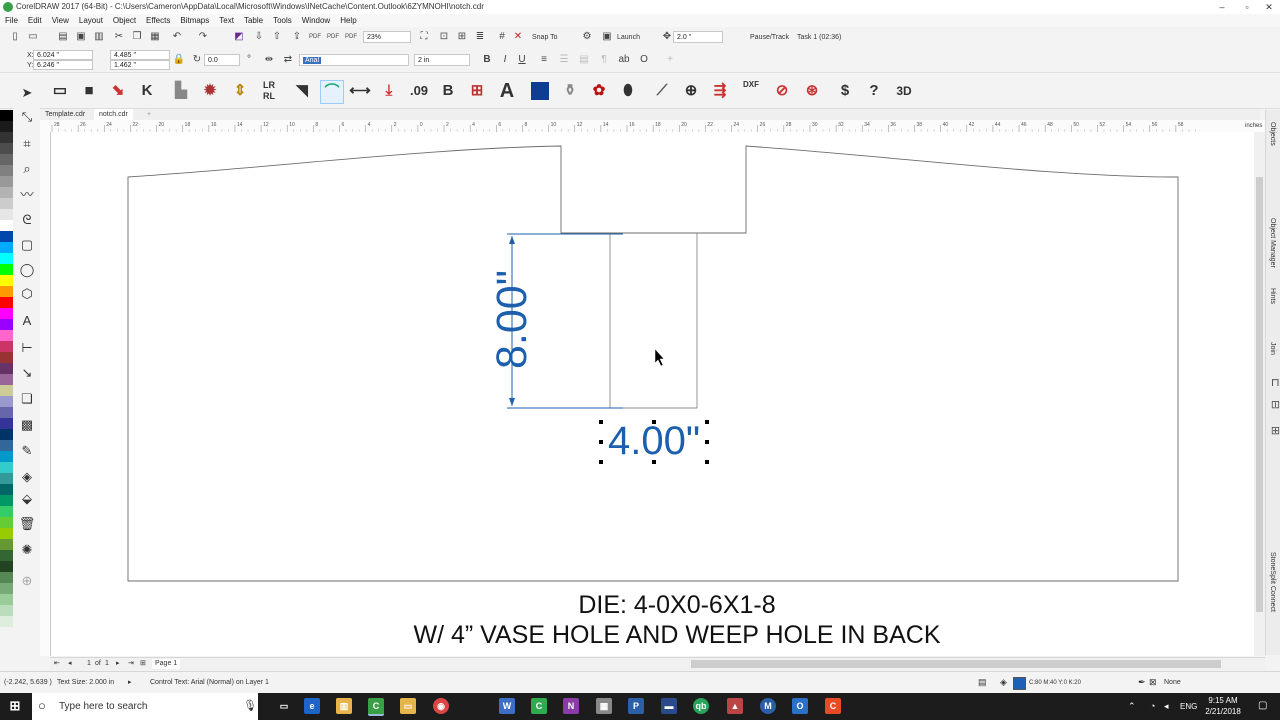 The image size is (1280, 720). What do you see at coordinates (269, 60) in the screenshot?
I see `mirror-horizontal-icon: ⇹` at bounding box center [269, 60].